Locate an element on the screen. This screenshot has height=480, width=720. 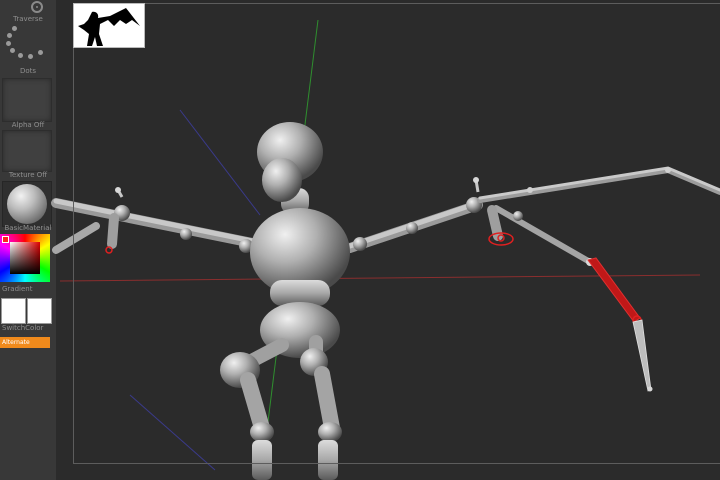
silhouette-icon is located at coordinates (109, 27).